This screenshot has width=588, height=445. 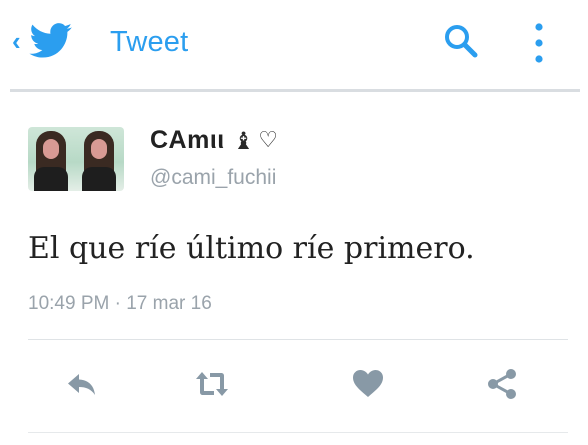 What do you see at coordinates (52, 159) in the screenshot?
I see `avatar-photo-left` at bounding box center [52, 159].